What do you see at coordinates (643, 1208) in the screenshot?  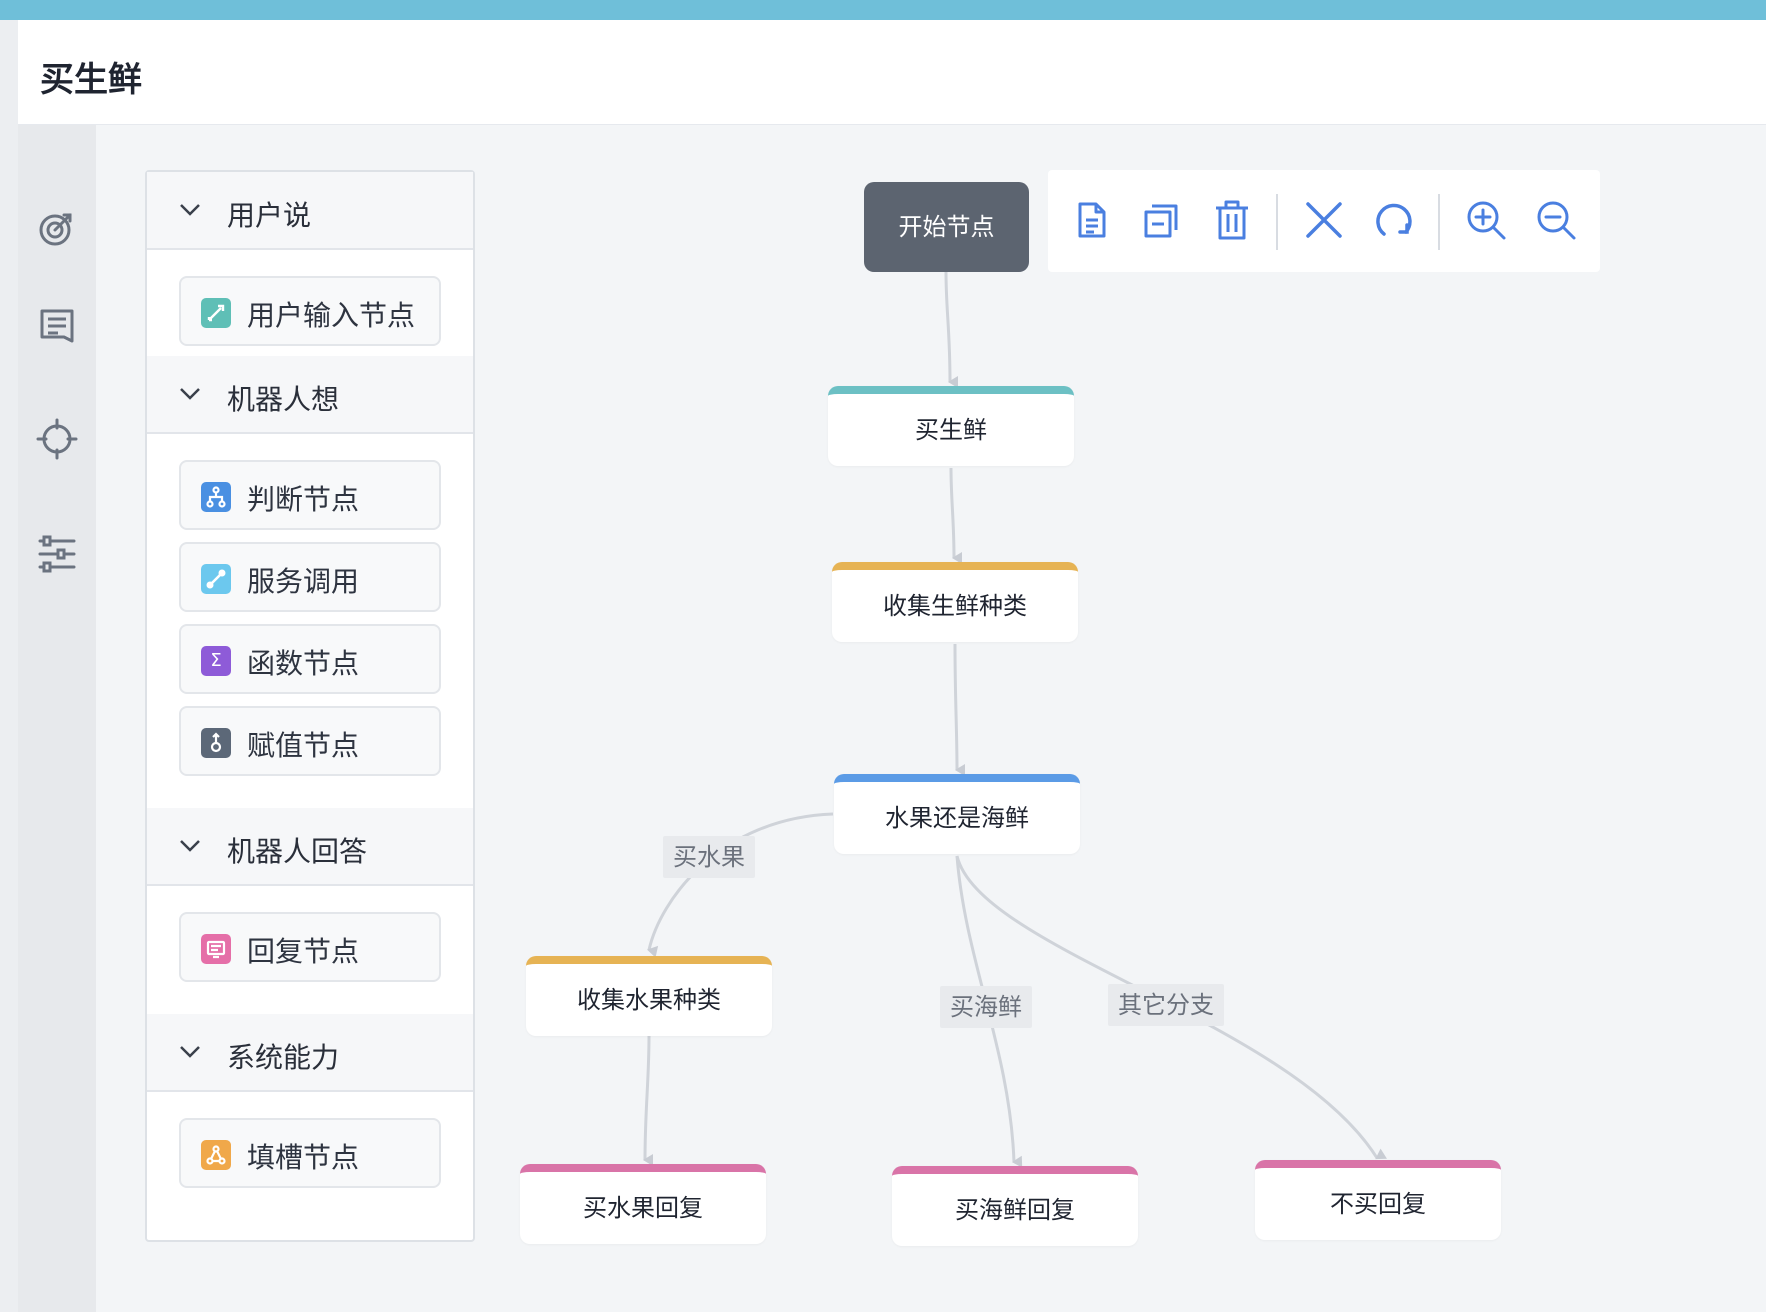 I see `node-label: 买水果回复` at bounding box center [643, 1208].